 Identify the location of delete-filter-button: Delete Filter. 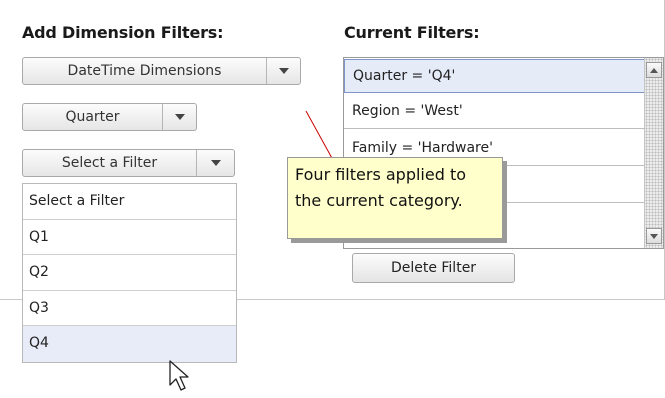
(433, 268).